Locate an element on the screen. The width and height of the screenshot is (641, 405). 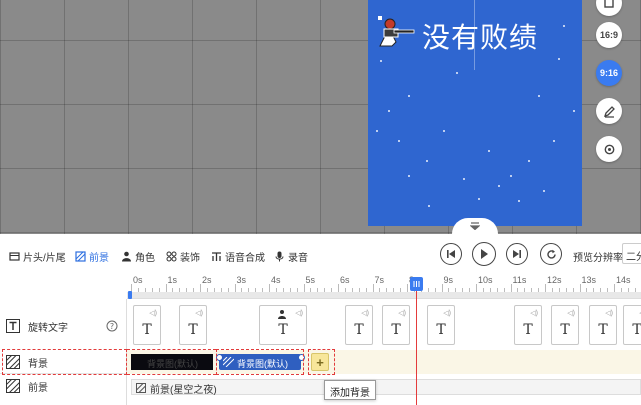
skip-forward-icon is located at coordinates (517, 254).